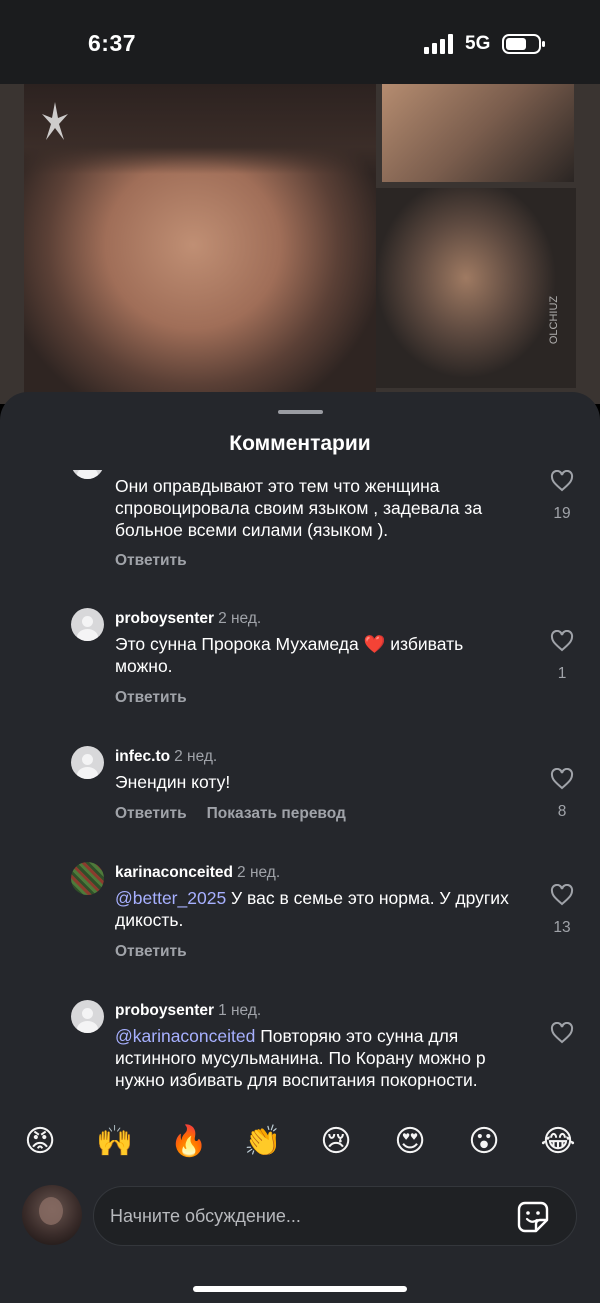 This screenshot has height=1303, width=600. What do you see at coordinates (112, 43) in the screenshot?
I see `status-time: 6:37` at bounding box center [112, 43].